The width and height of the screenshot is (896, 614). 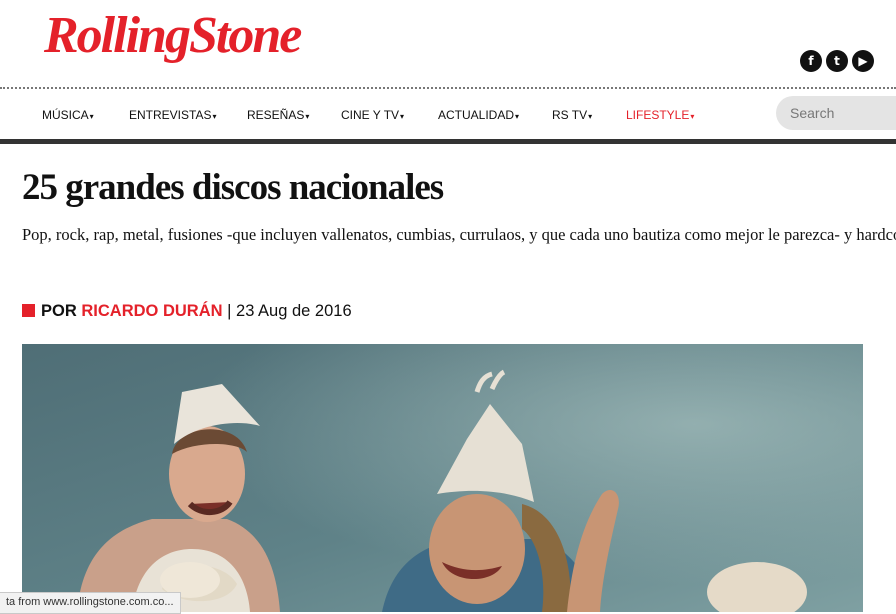 I want to click on site-logo: RollingStone, so click(x=173, y=35).